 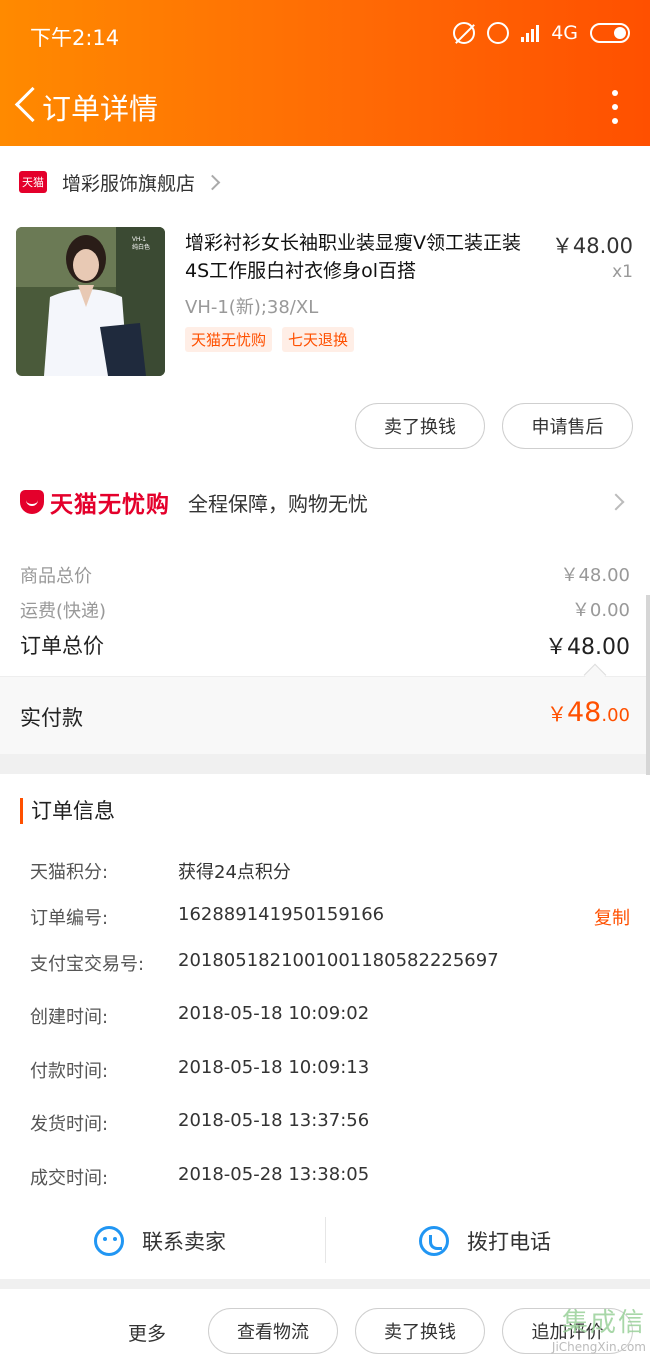 I want to click on bottom-action-bar: 更多 查看物流 卖了换钱 追加评价 集成信 JiChengXin.com, so click(x=325, y=1330).